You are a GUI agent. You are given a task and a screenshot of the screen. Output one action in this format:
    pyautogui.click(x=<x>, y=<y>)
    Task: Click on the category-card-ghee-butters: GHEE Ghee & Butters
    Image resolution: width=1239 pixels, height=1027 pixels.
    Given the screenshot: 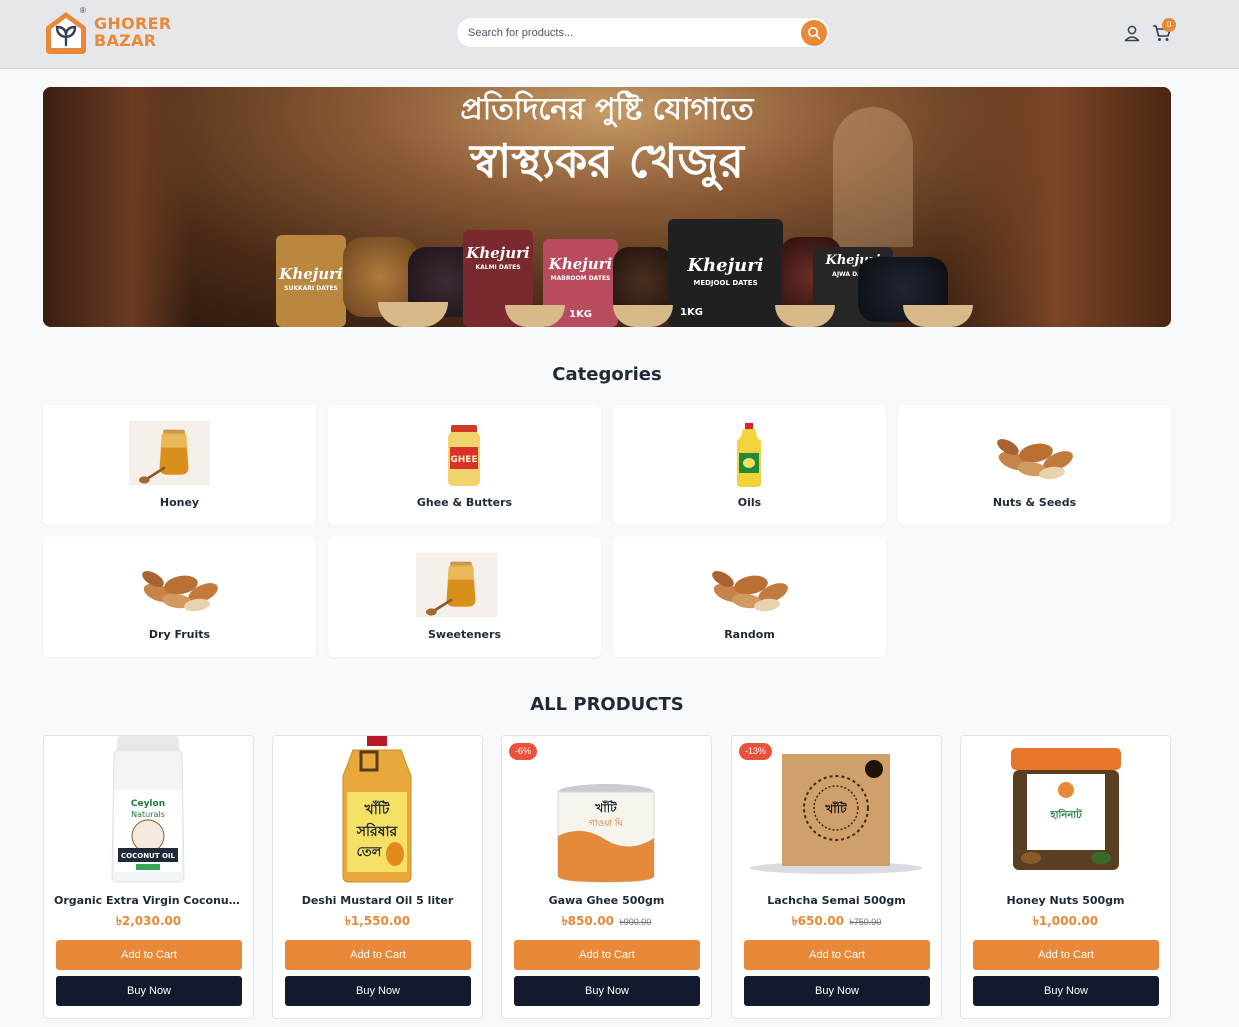 What is the action you would take?
    pyautogui.click(x=464, y=465)
    